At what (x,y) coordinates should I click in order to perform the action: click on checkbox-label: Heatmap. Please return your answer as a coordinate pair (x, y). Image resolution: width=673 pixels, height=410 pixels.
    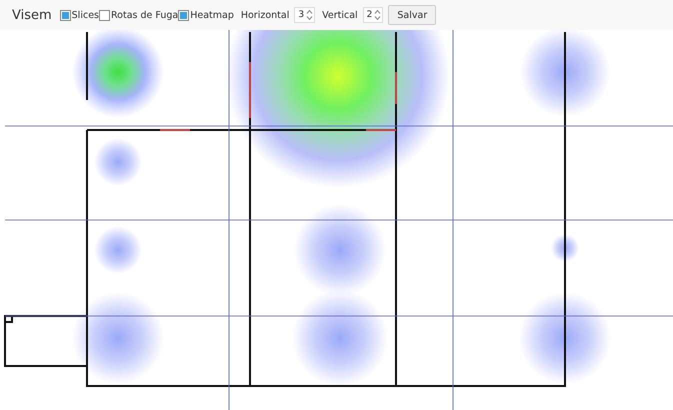
    Looking at the image, I should click on (212, 15).